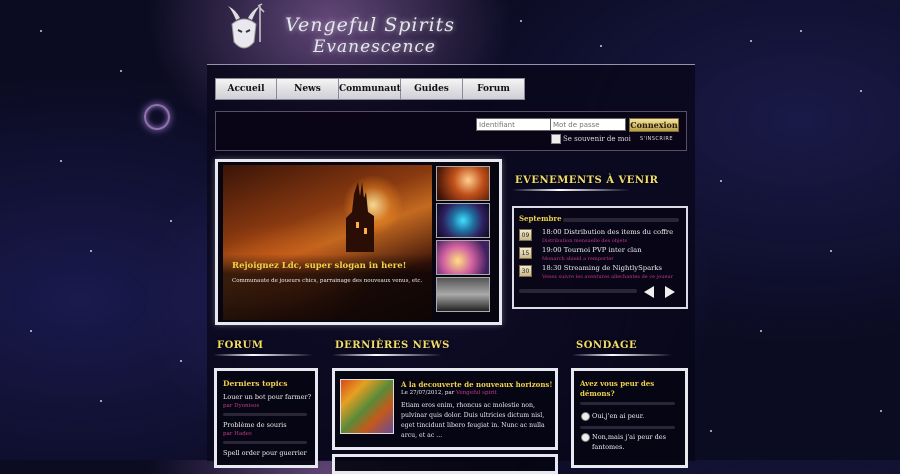  What do you see at coordinates (578, 259) in the screenshot?
I see `event-subtitle: Monarch shield a remporter` at bounding box center [578, 259].